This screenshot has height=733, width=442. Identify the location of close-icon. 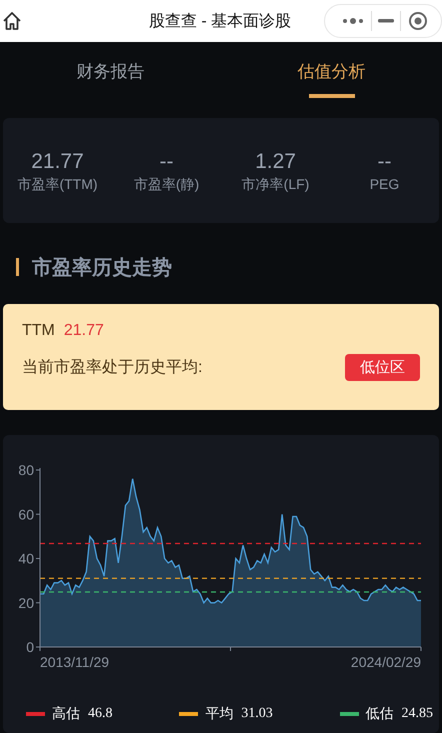
(418, 21).